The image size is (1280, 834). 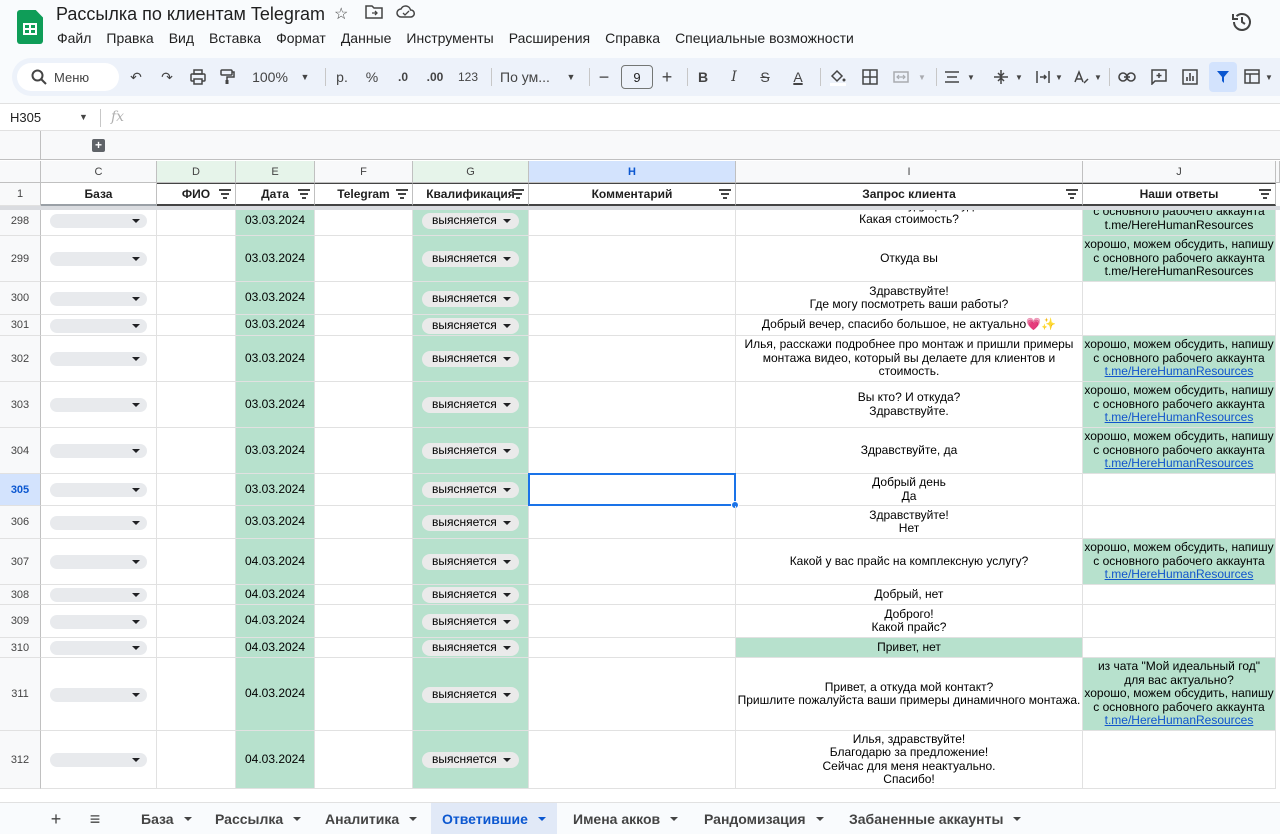 What do you see at coordinates (909, 648) in the screenshot?
I see `table-cell: Привет, нет` at bounding box center [909, 648].